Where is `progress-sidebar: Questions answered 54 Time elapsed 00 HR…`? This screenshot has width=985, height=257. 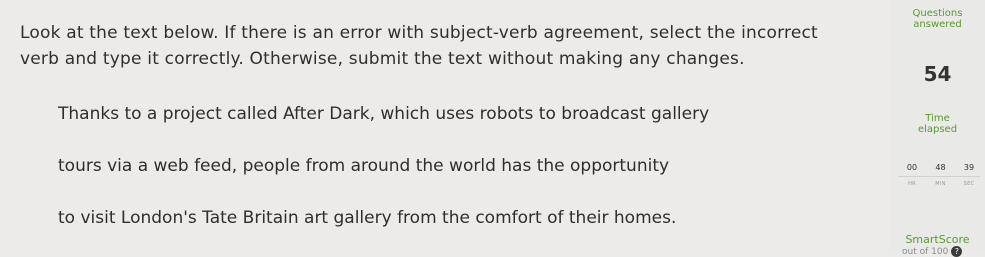
progress-sidebar: Questions answered 54 Time elapsed 00 HR… is located at coordinates (937, 128).